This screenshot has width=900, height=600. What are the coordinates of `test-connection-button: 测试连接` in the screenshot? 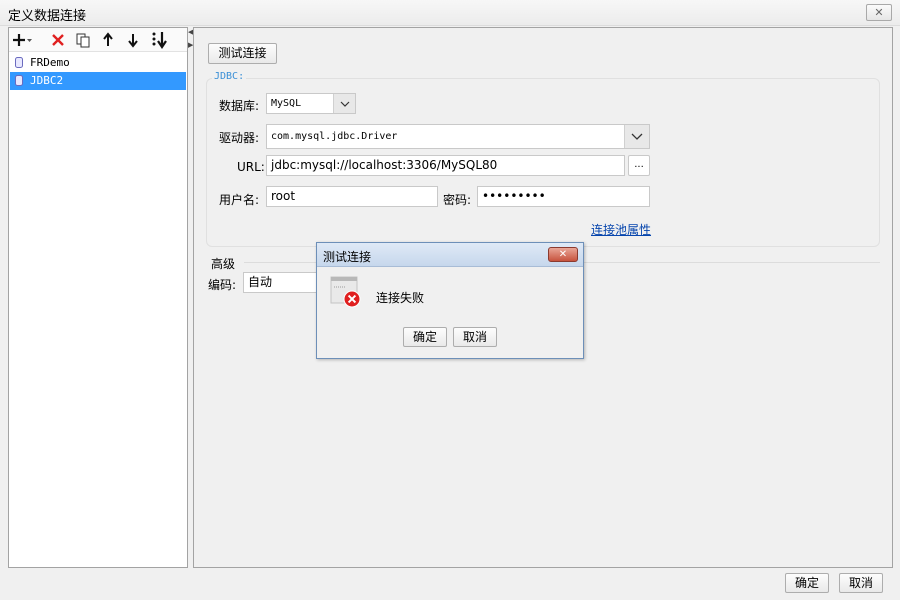 It's located at (242, 53).